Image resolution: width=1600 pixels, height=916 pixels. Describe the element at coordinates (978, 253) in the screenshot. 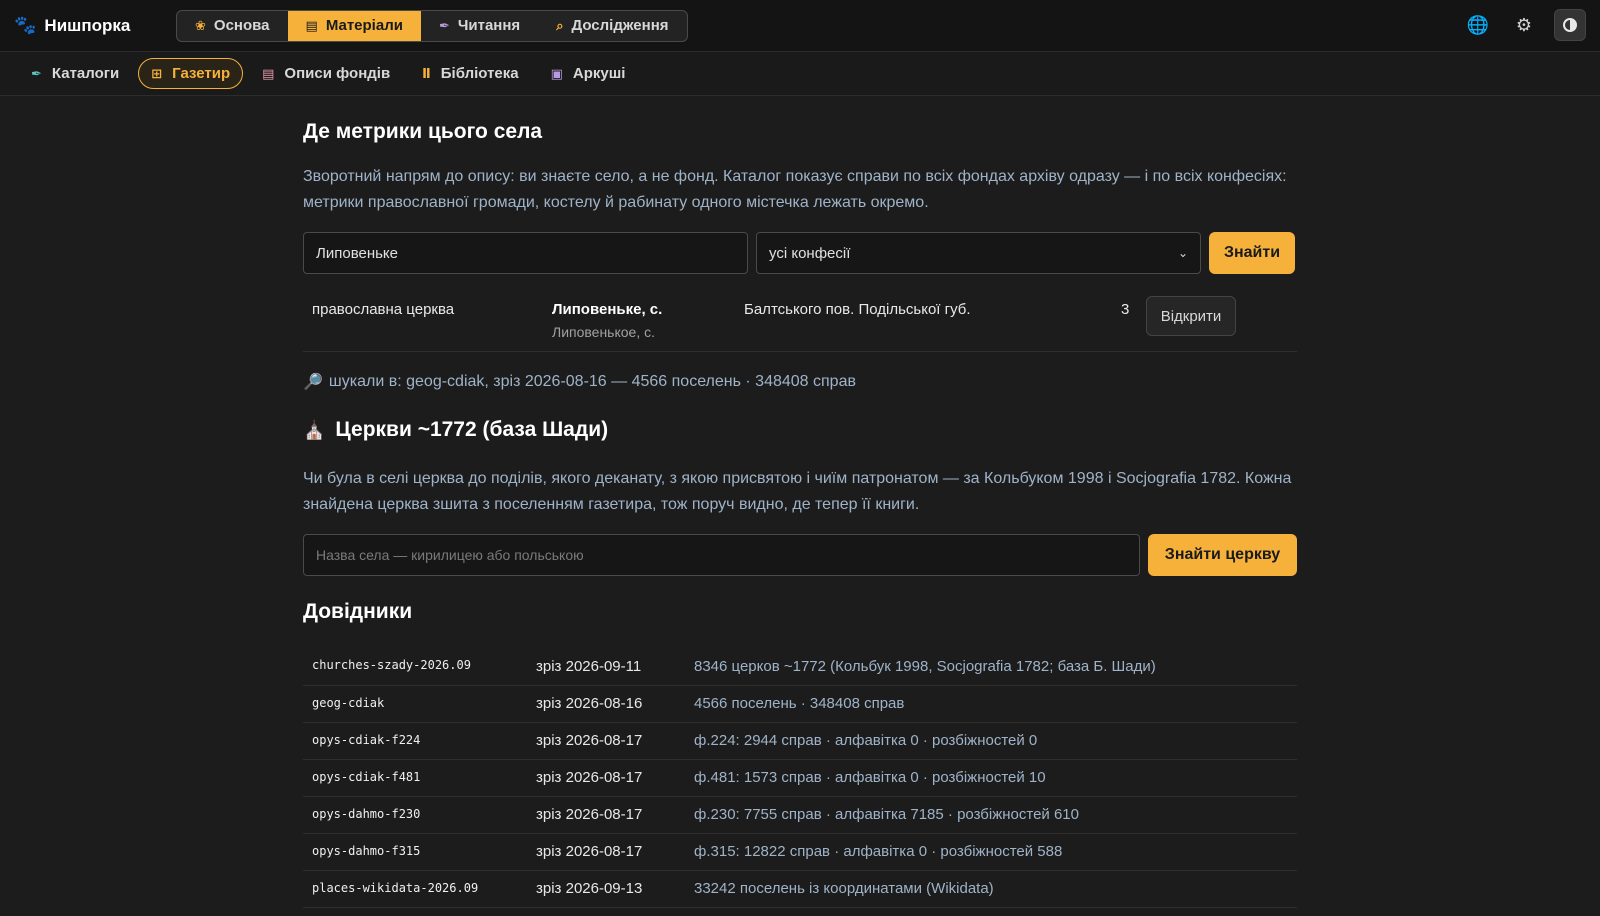

I see `confession-select: усі конфесії ⌄` at that location.